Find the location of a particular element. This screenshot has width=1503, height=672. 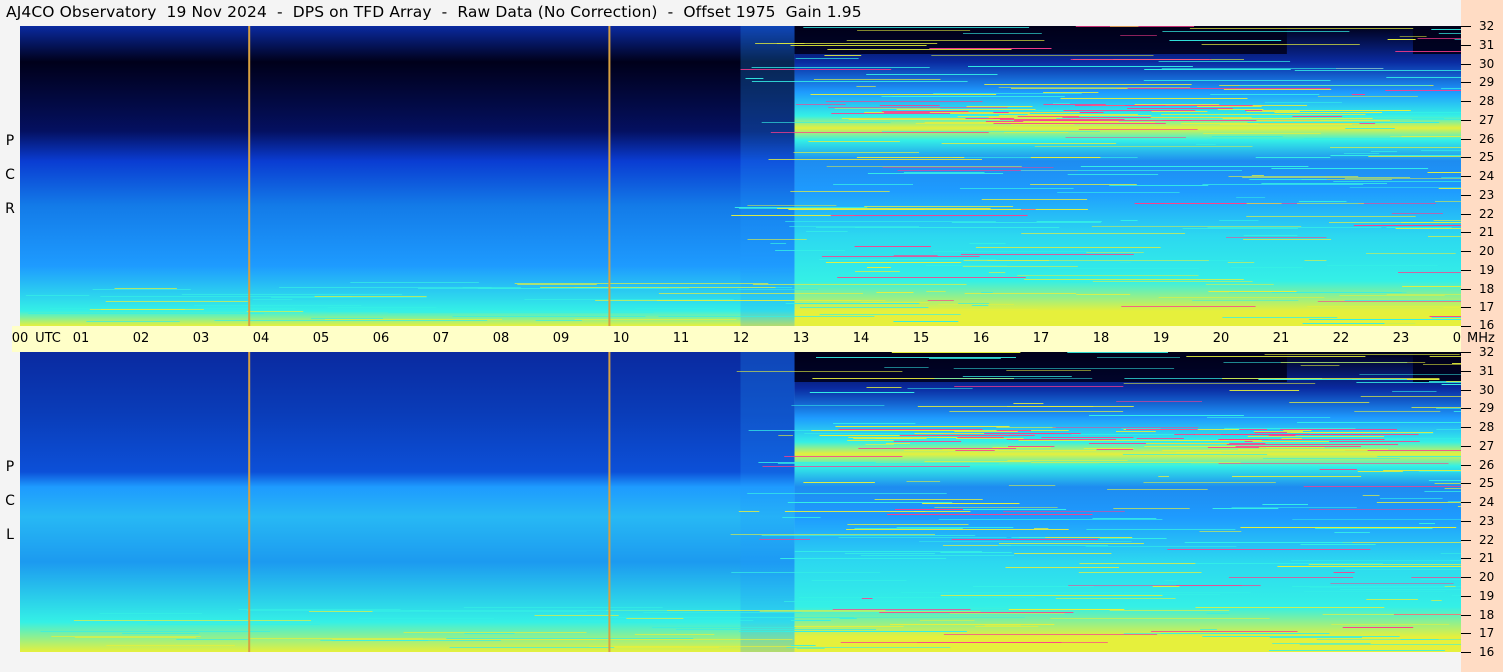

freq-tick-label: 29 is located at coordinates (1487, 82).